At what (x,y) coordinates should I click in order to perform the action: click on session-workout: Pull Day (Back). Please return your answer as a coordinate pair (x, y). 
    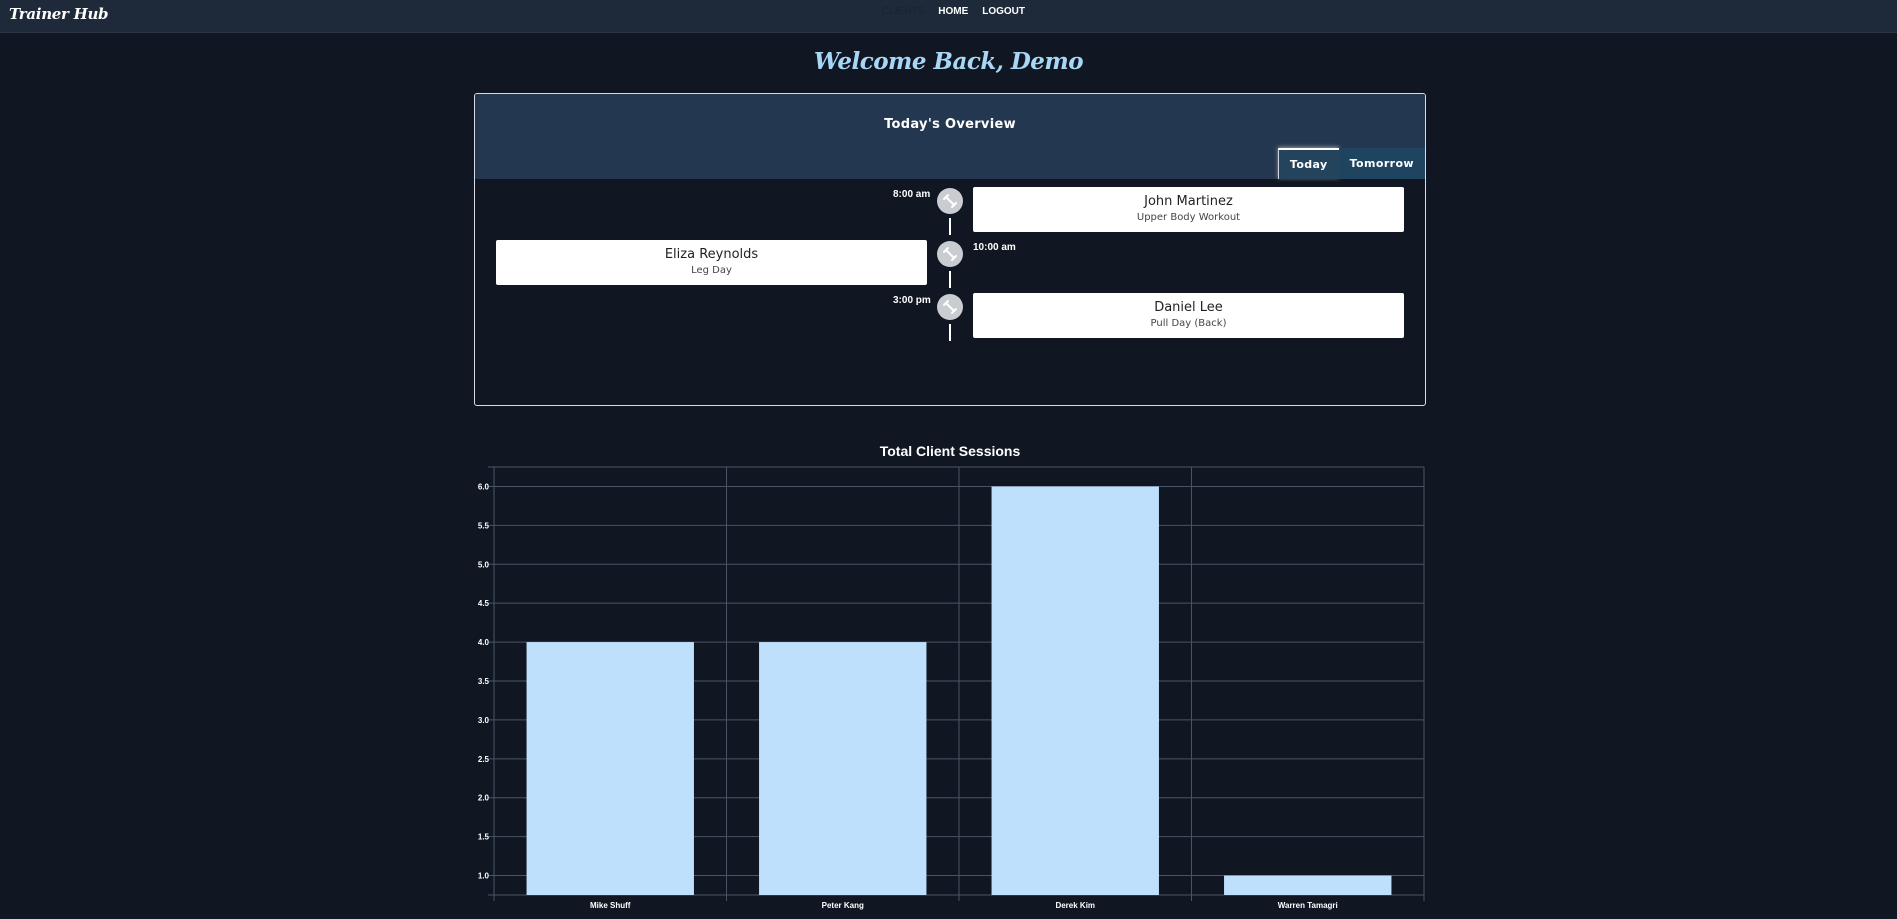
    Looking at the image, I should click on (1188, 323).